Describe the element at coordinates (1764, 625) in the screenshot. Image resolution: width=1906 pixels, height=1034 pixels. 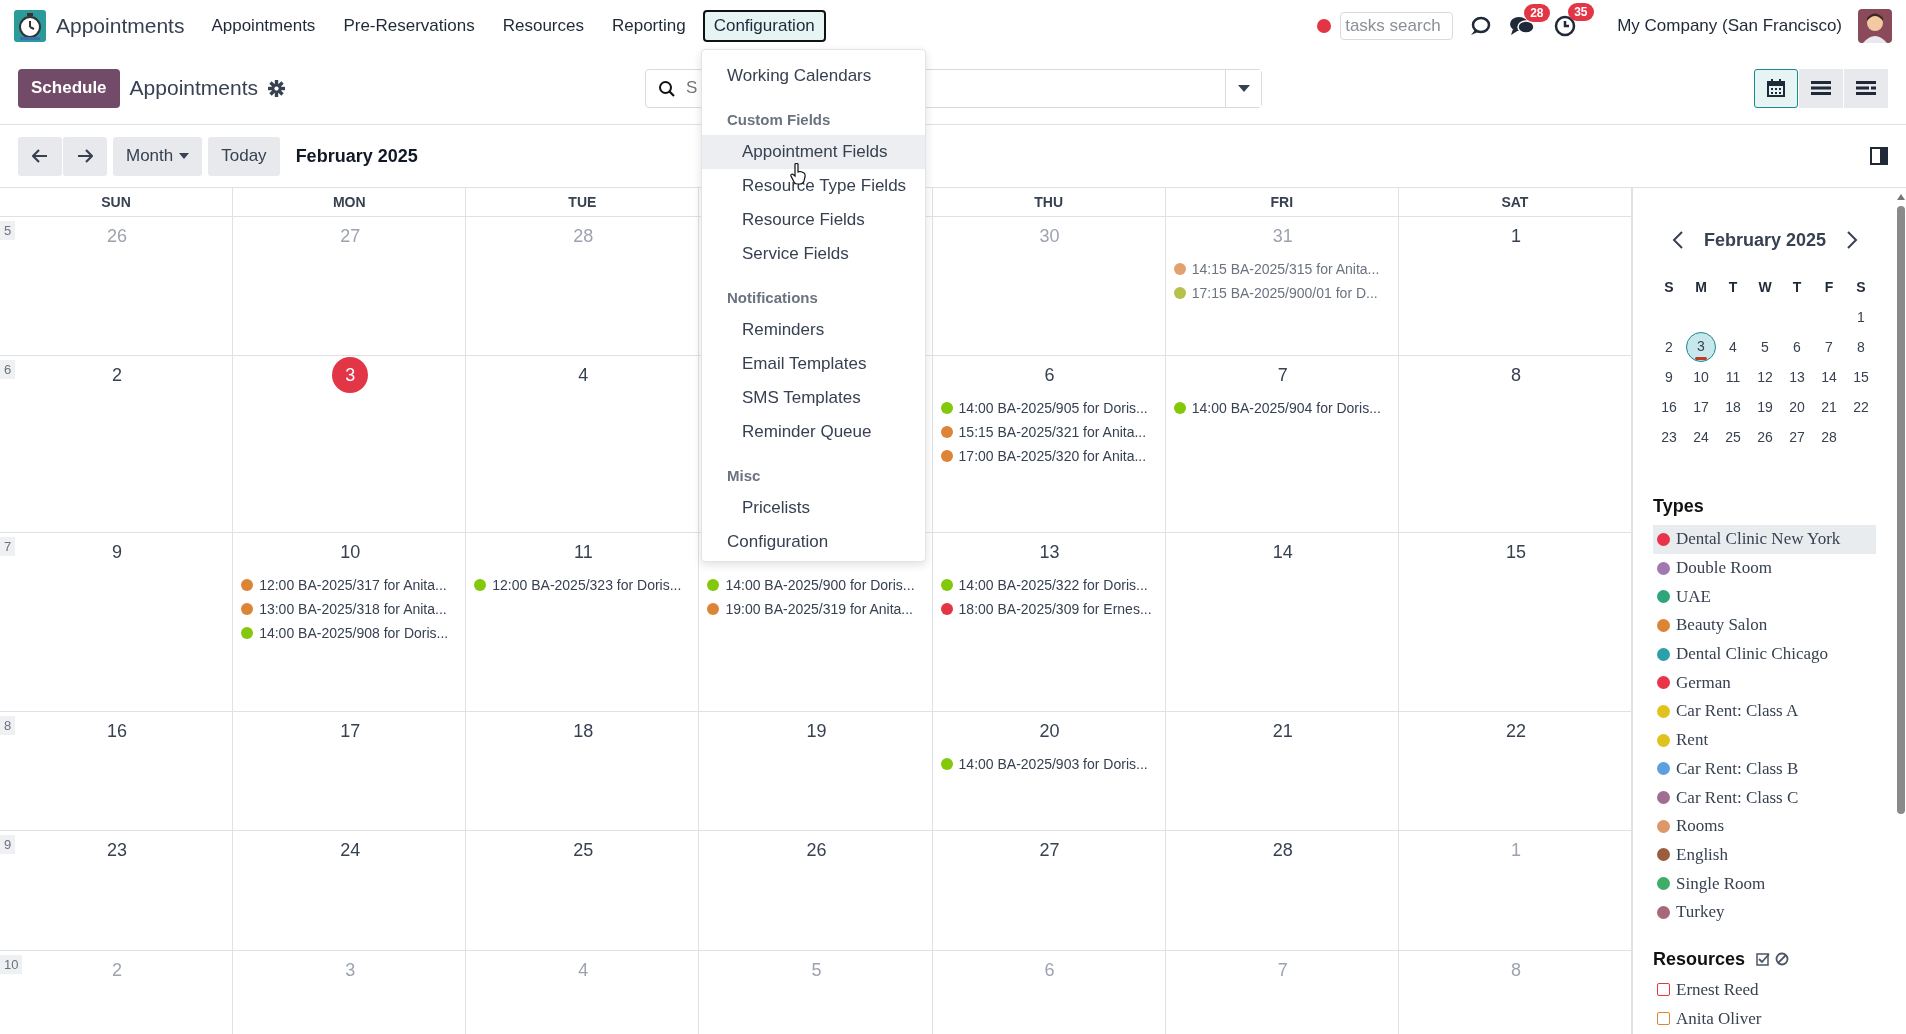
I see `type-filter-item: Beauty Salon` at that location.